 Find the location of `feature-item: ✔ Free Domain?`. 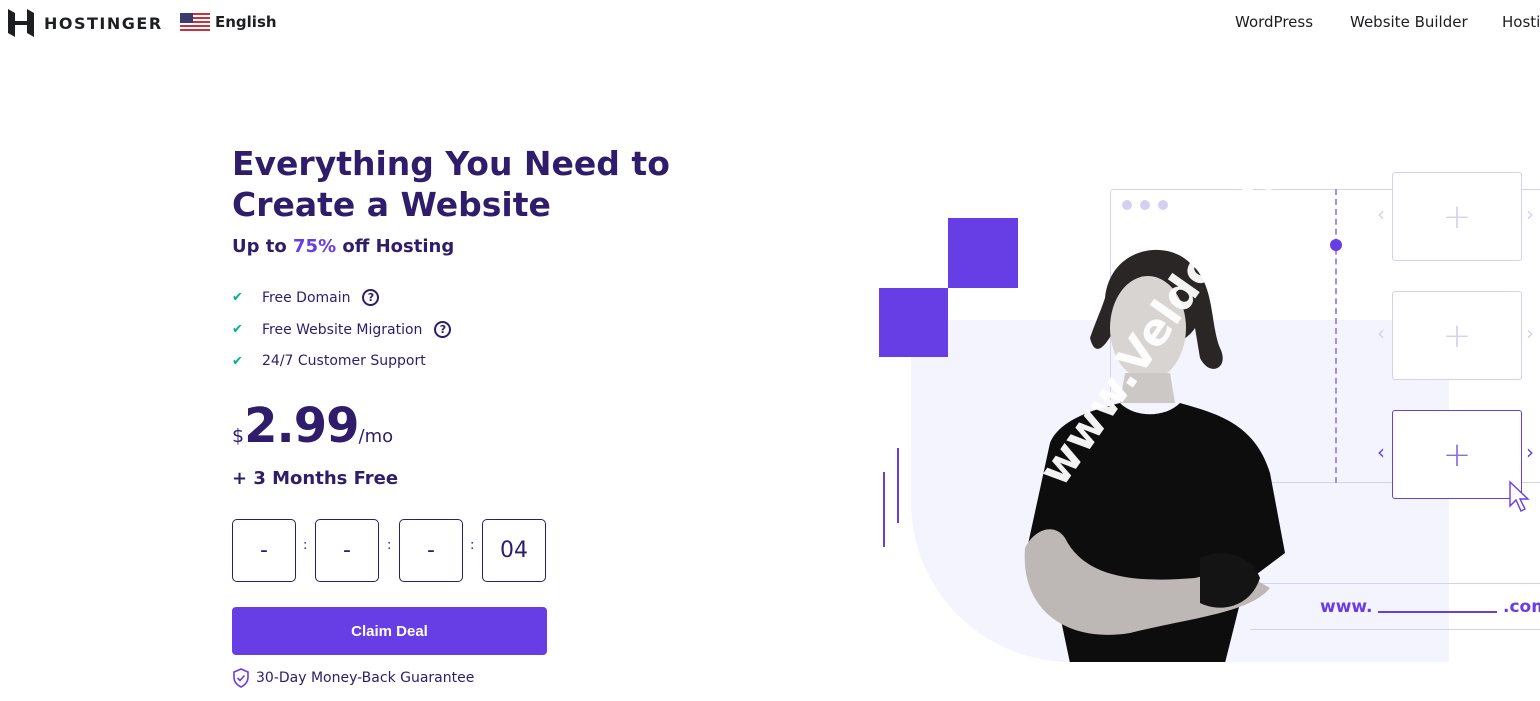

feature-item: ✔ Free Domain? is located at coordinates (306, 297).